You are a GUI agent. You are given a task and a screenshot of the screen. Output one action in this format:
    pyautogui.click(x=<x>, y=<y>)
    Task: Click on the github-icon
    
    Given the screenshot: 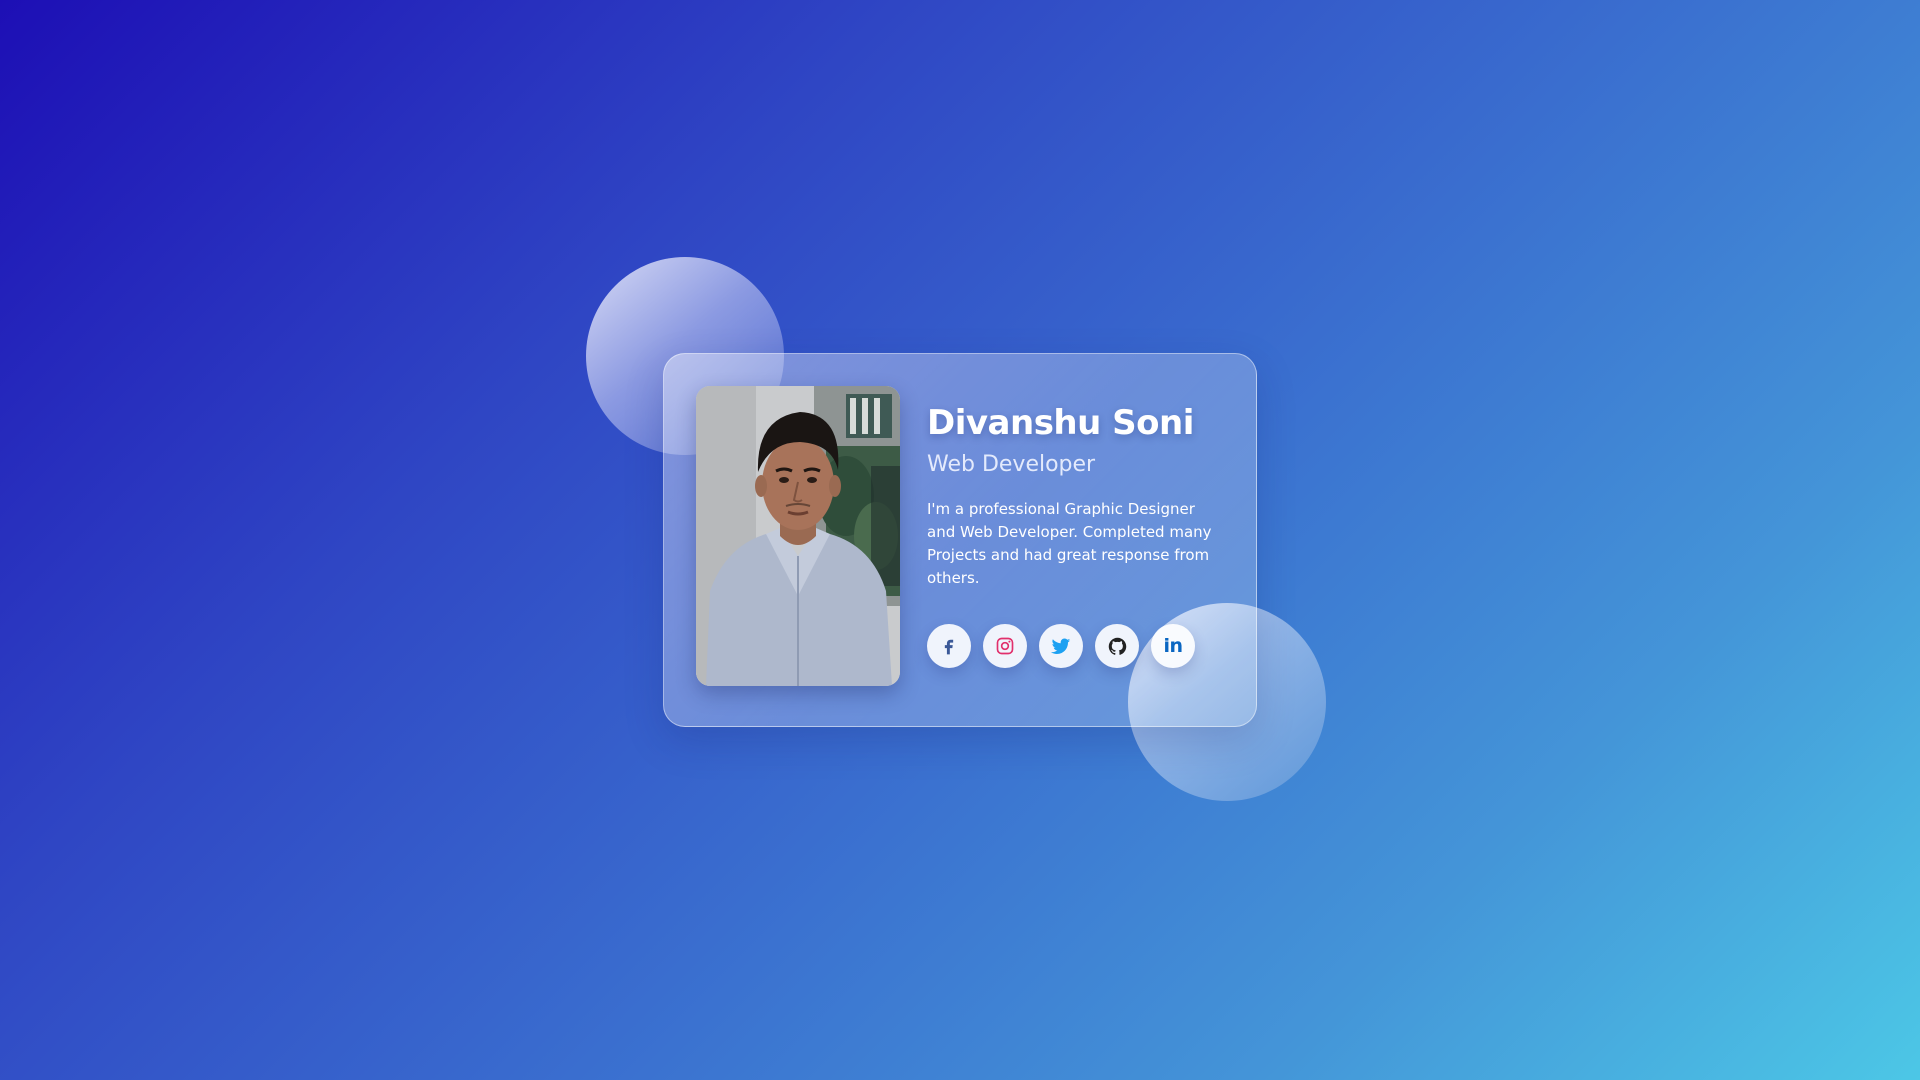 What is the action you would take?
    pyautogui.click(x=1117, y=646)
    